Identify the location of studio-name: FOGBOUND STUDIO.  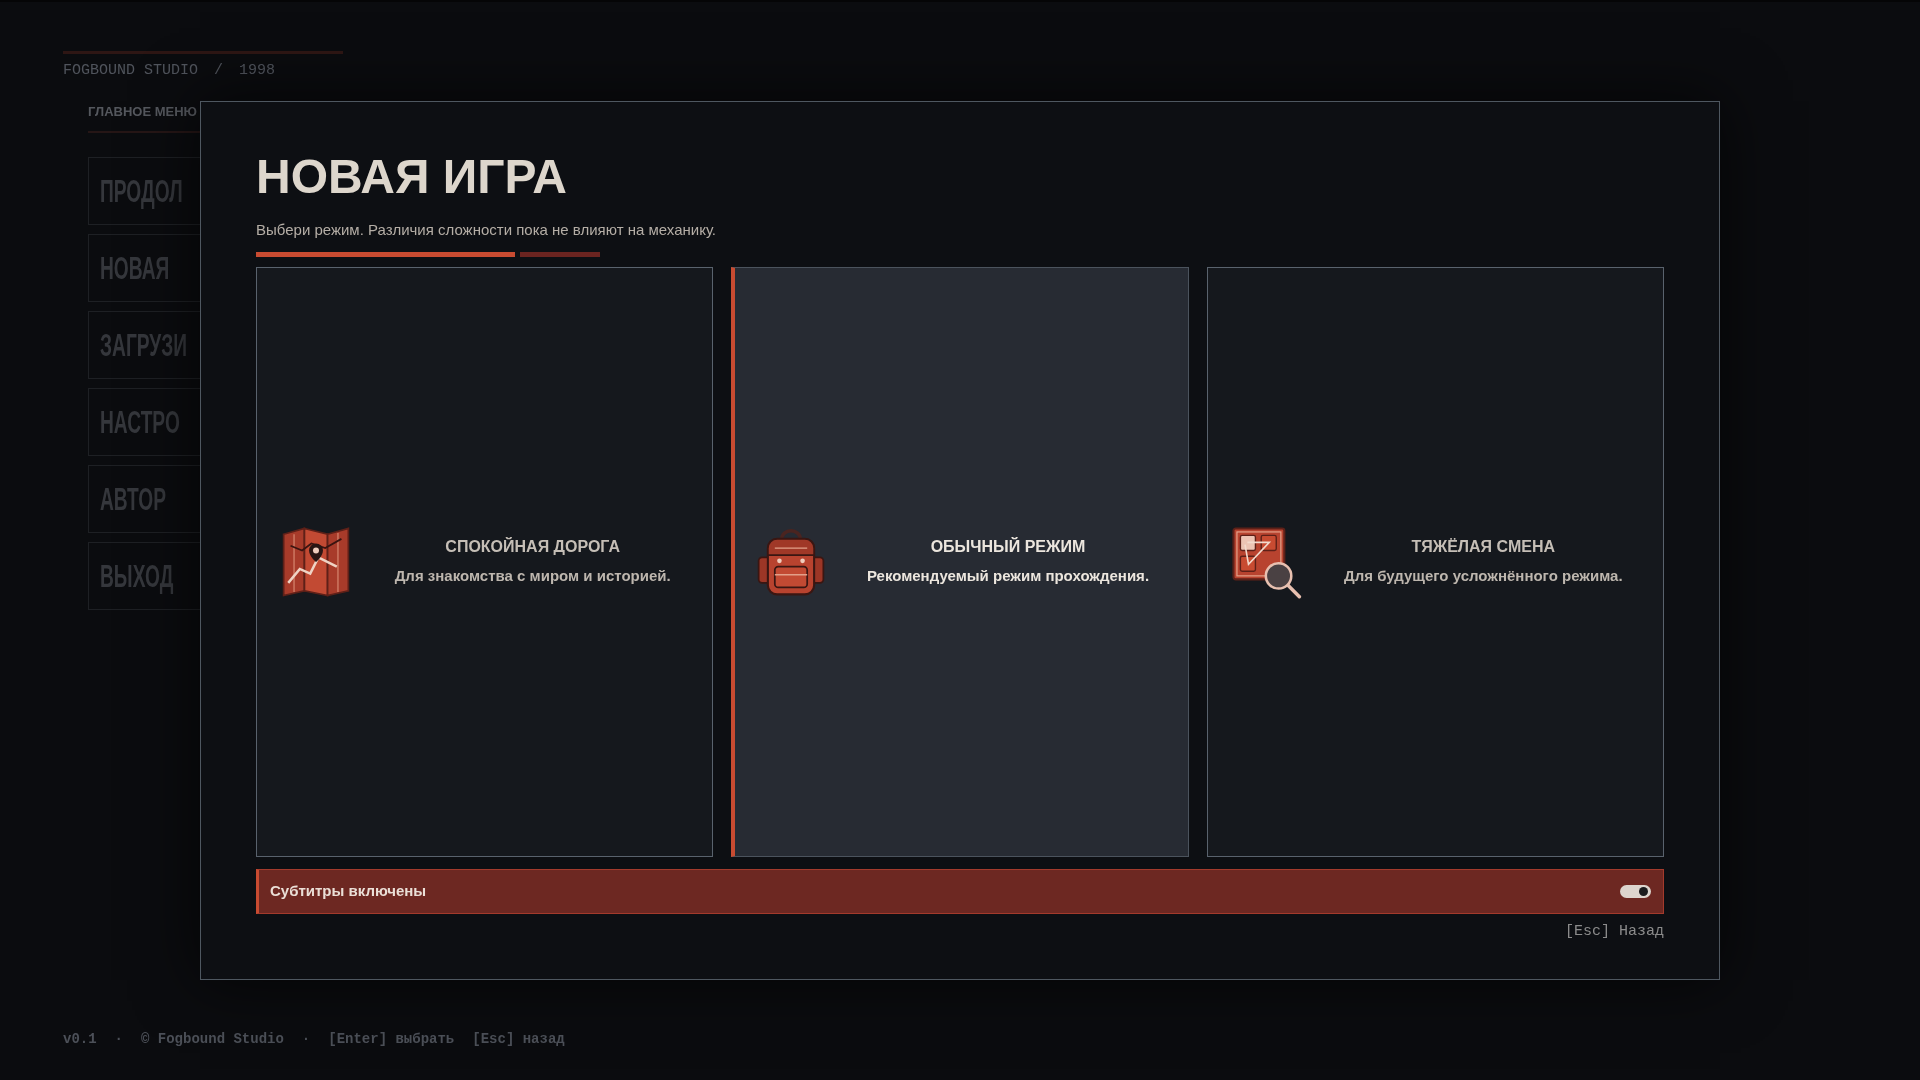
(131, 71).